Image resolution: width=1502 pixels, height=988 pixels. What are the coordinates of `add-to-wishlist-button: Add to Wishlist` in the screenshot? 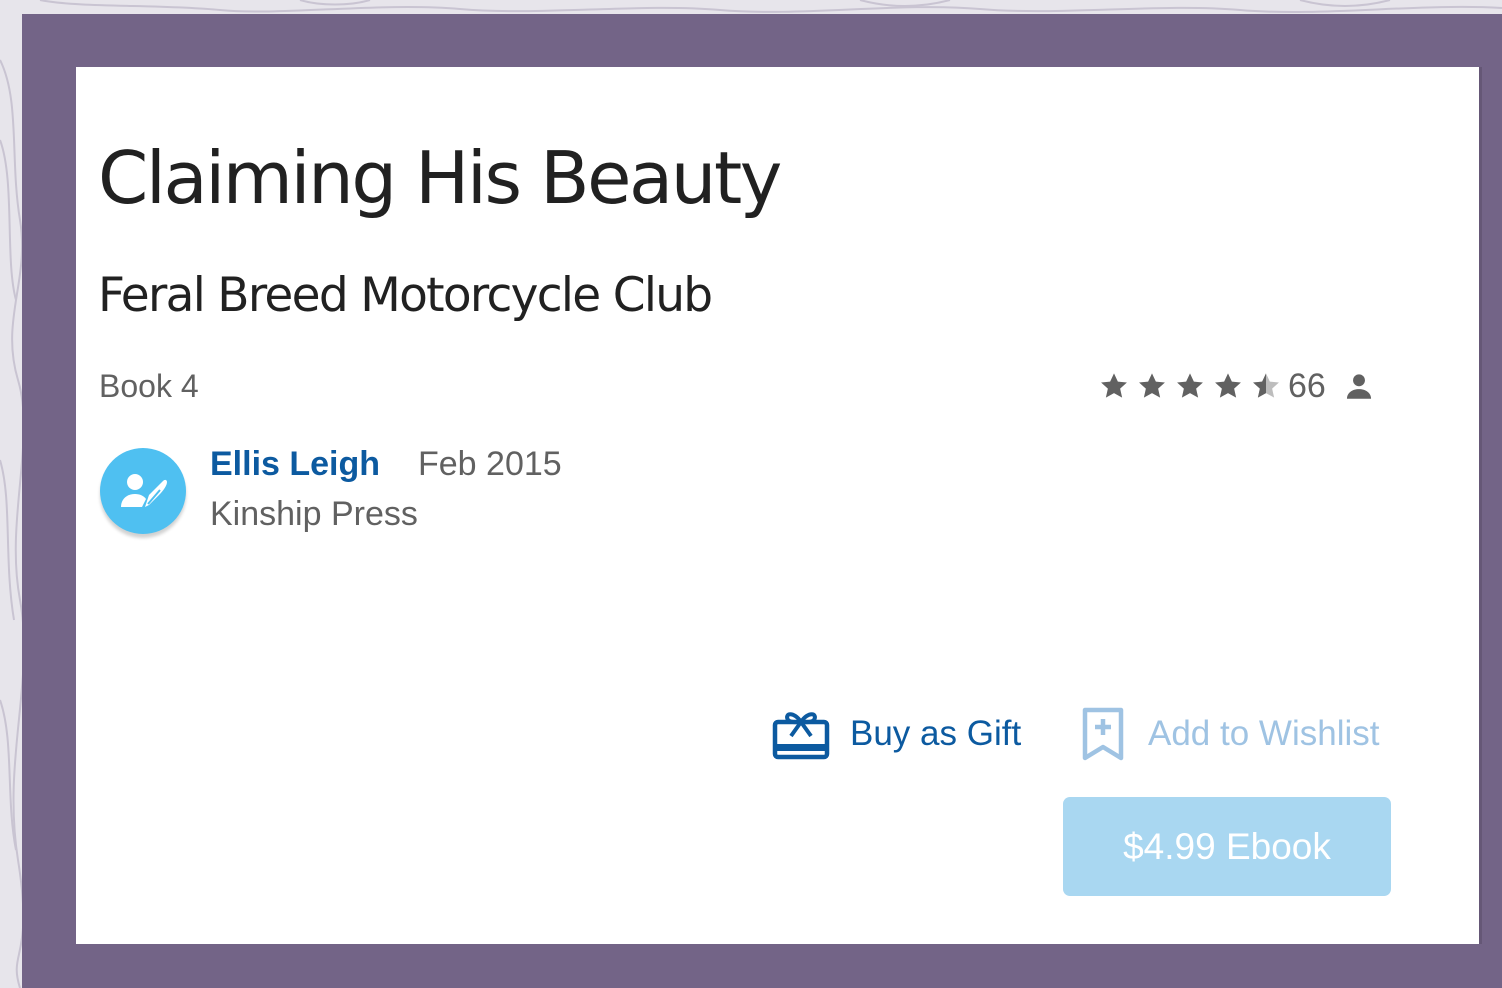 It's located at (1230, 734).